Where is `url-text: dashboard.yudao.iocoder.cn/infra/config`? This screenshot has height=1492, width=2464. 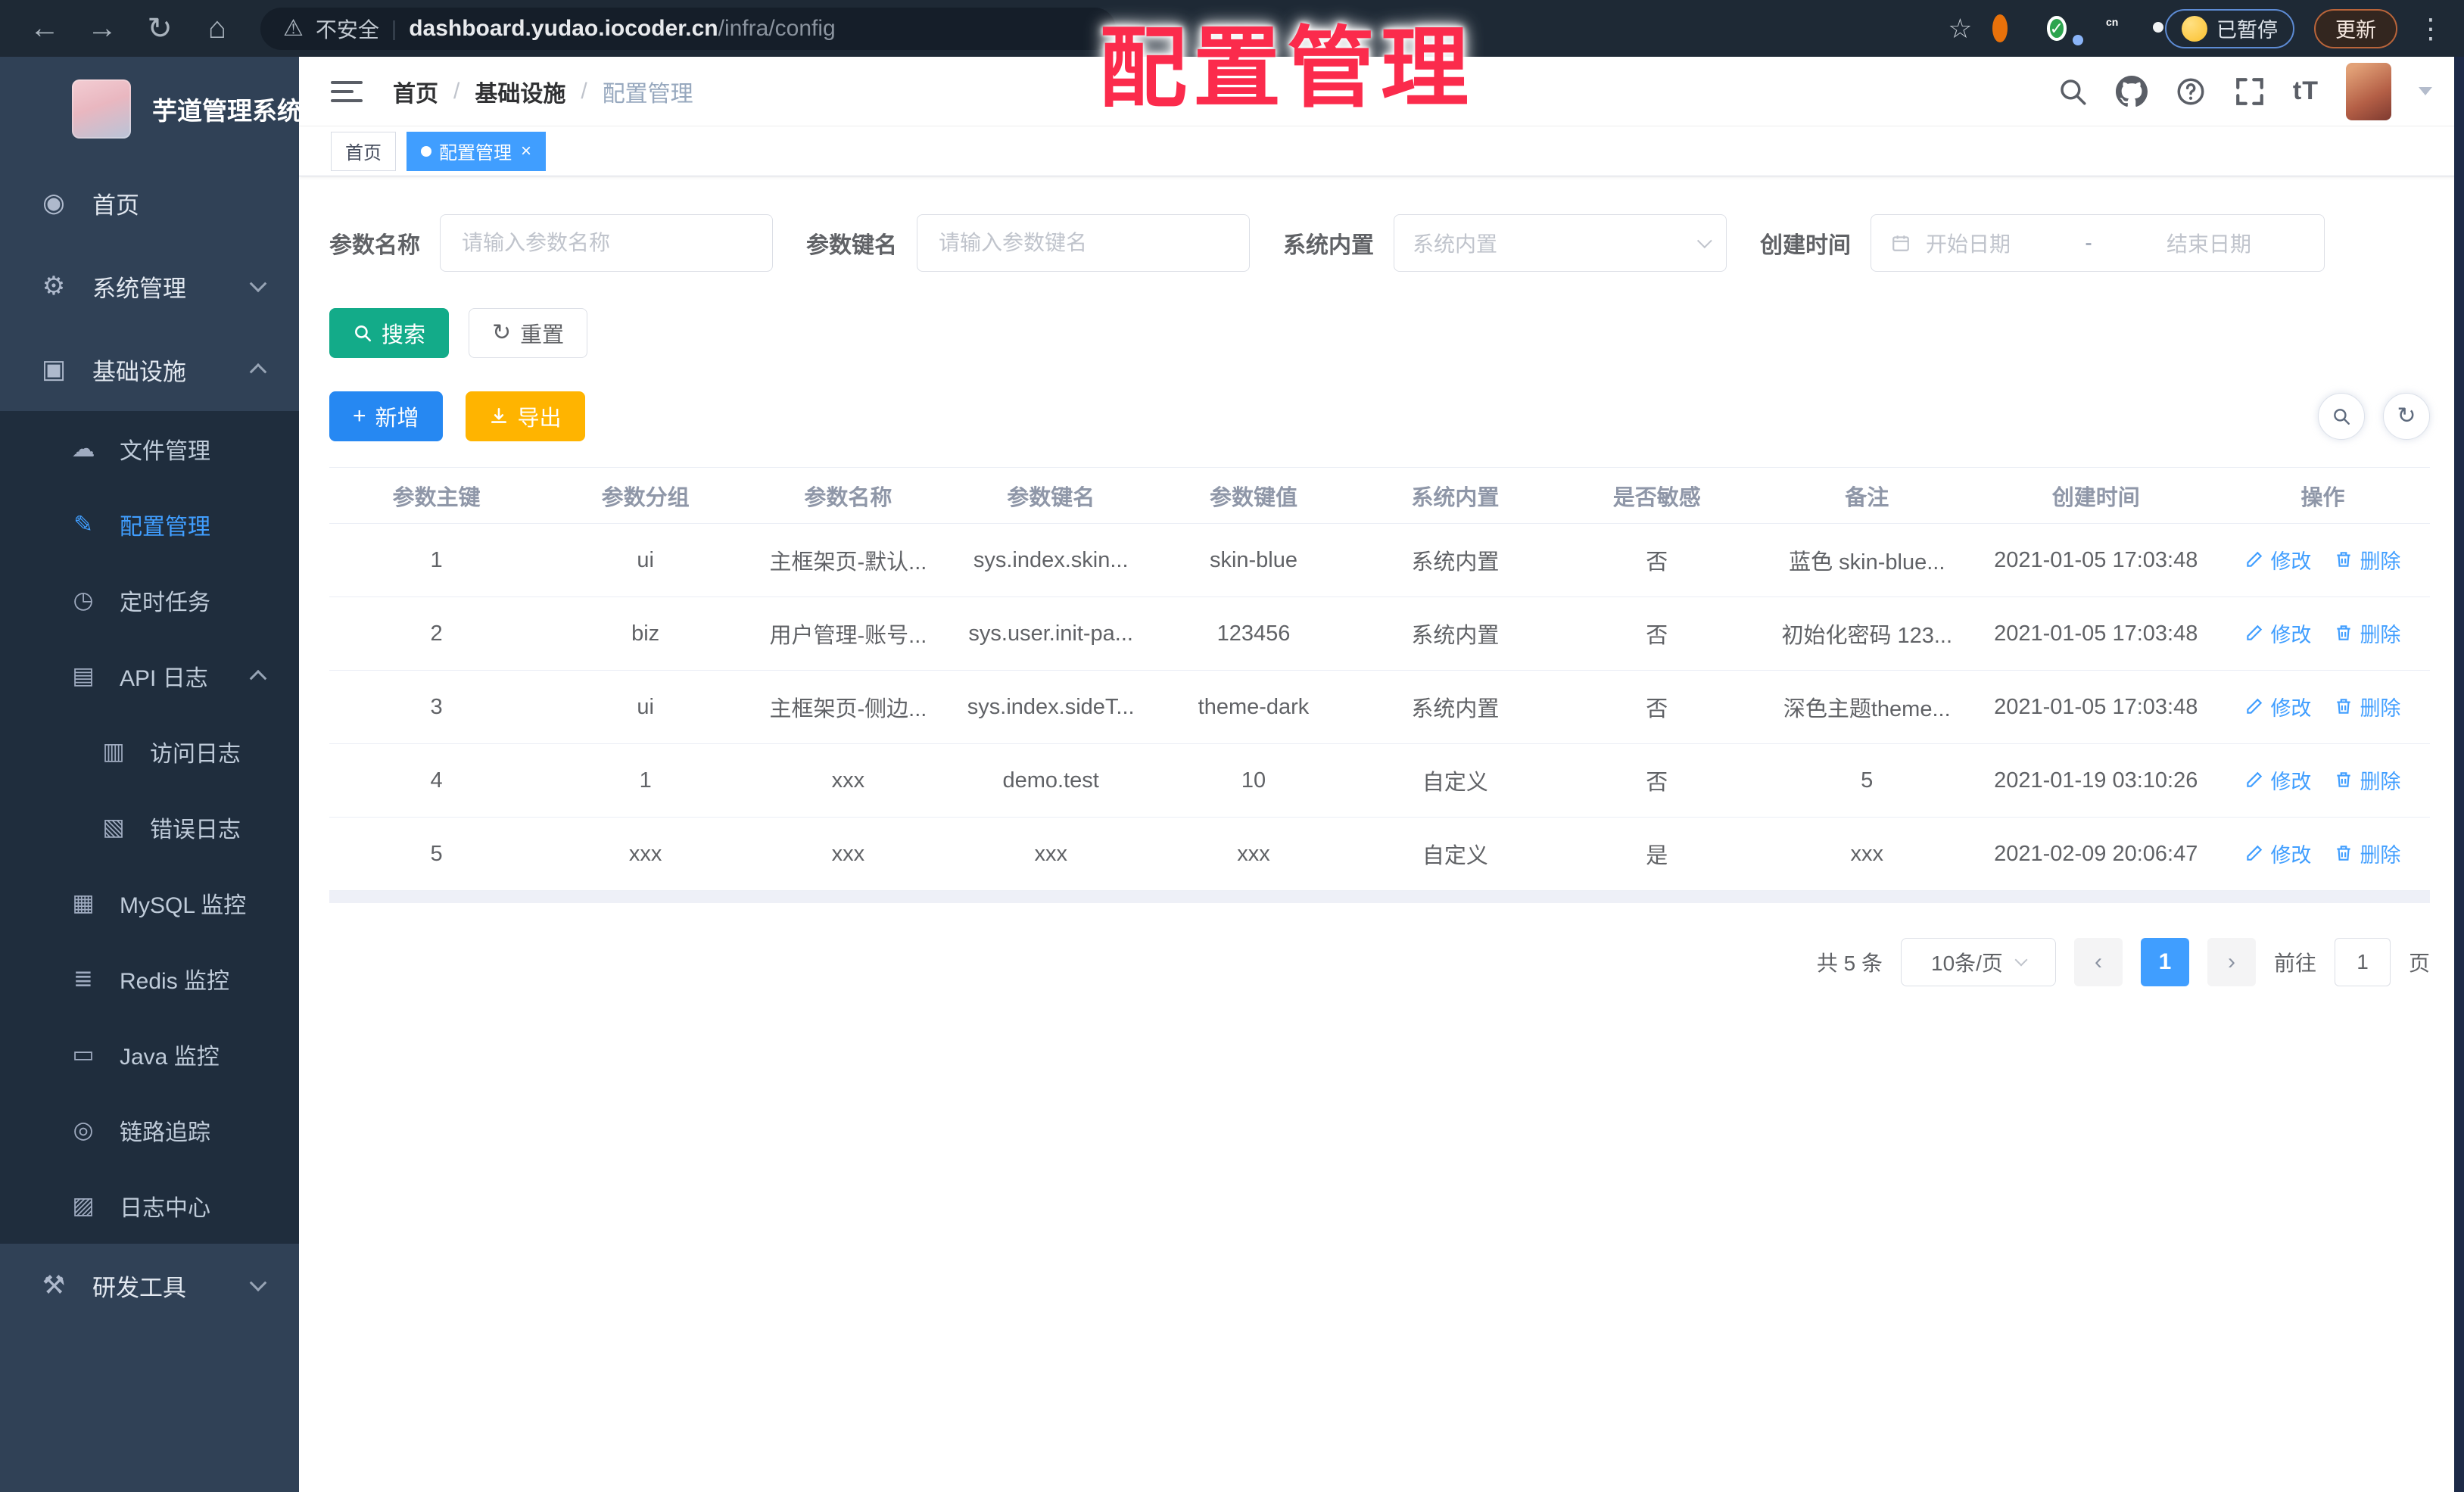 url-text: dashboard.yudao.iocoder.cn/infra/config is located at coordinates (622, 29).